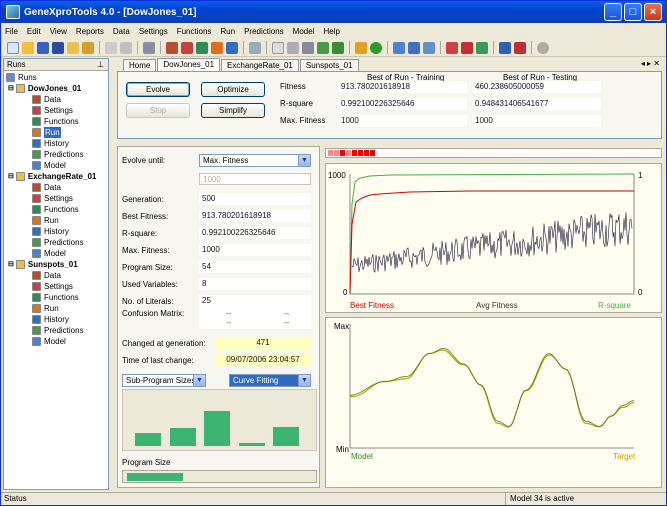 The width and height of the screenshot is (667, 506). Describe the element at coordinates (342, 326) in the screenshot. I see `curve-y-top: Max` at that location.